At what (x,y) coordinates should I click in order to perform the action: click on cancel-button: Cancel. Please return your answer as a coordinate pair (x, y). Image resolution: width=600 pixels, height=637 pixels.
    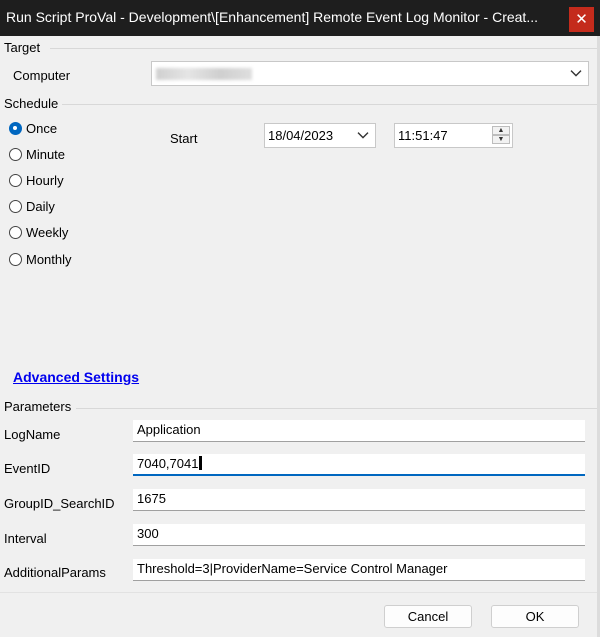
    Looking at the image, I should click on (428, 616).